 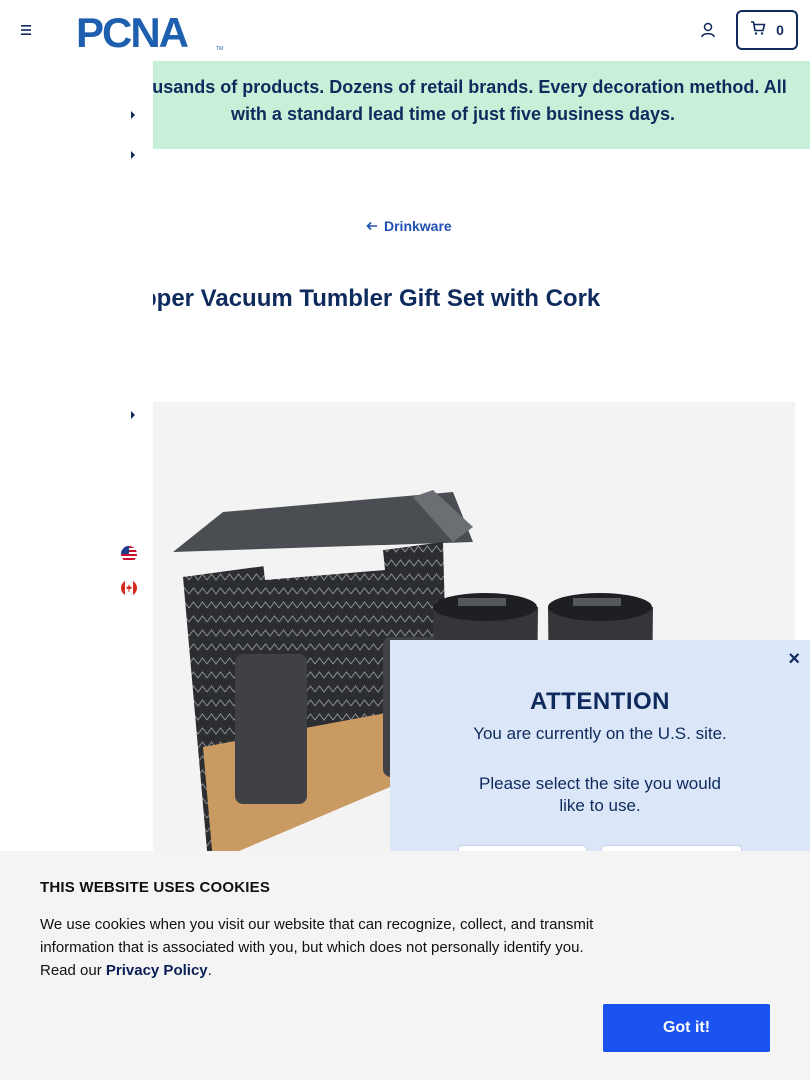 I want to click on breadcrumb-back-link: Drinkware, so click(x=409, y=226).